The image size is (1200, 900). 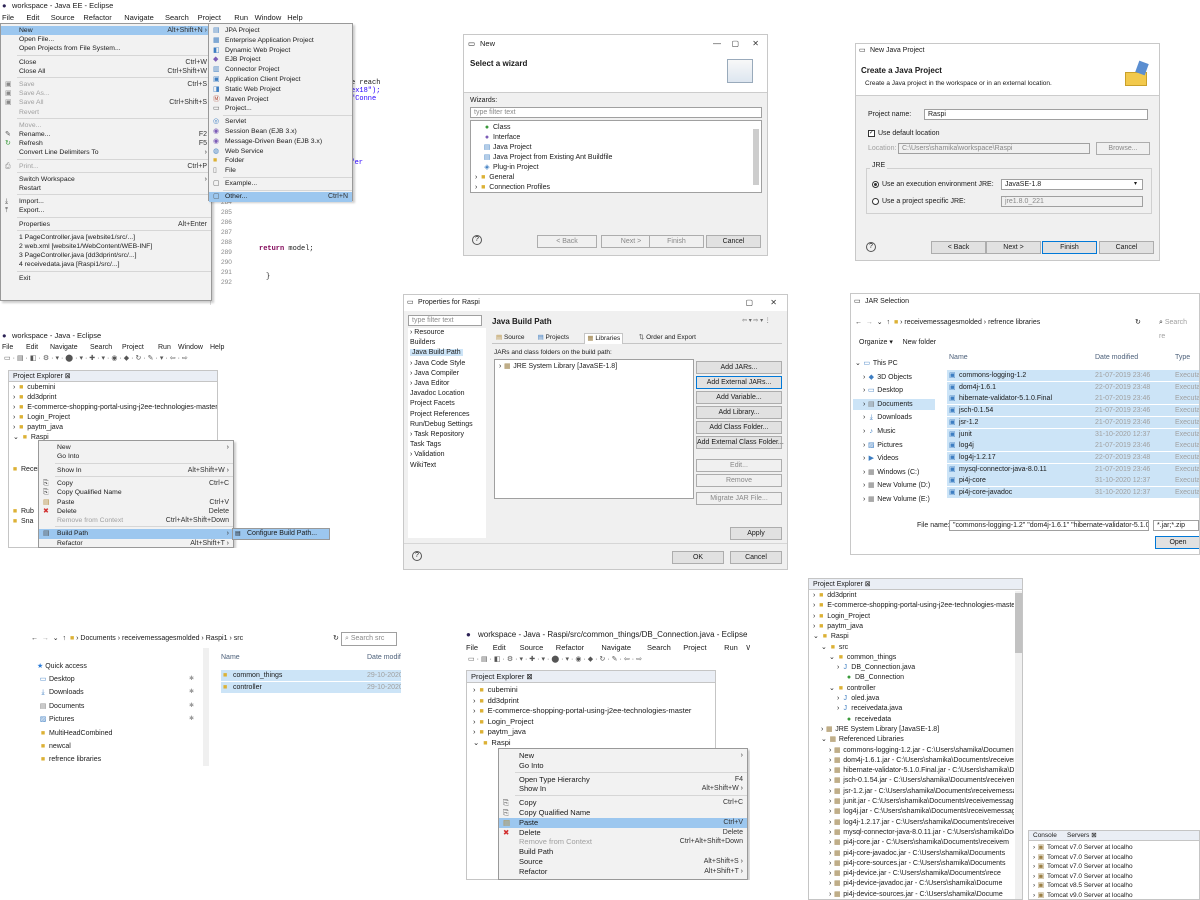 What do you see at coordinates (106, 134) in the screenshot?
I see `menu-item-rename: ✎ Rename... F2` at bounding box center [106, 134].